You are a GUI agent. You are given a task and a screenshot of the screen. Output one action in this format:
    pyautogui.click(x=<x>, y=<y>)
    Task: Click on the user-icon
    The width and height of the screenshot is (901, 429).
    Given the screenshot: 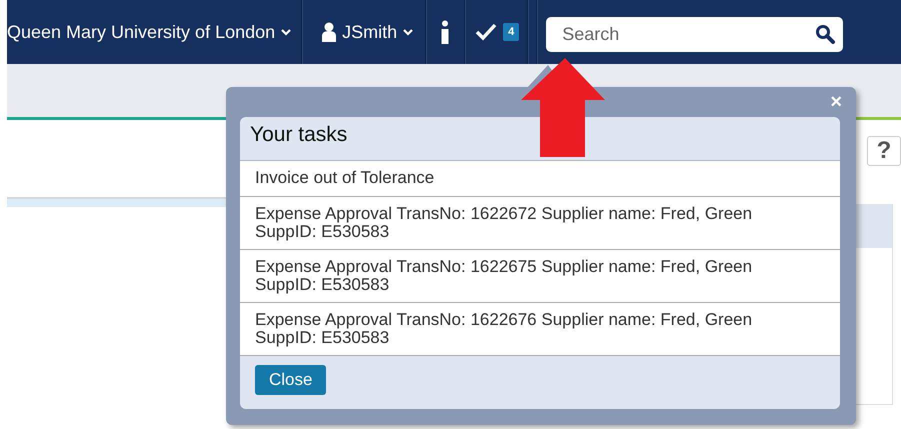 What is the action you would take?
    pyautogui.click(x=329, y=32)
    